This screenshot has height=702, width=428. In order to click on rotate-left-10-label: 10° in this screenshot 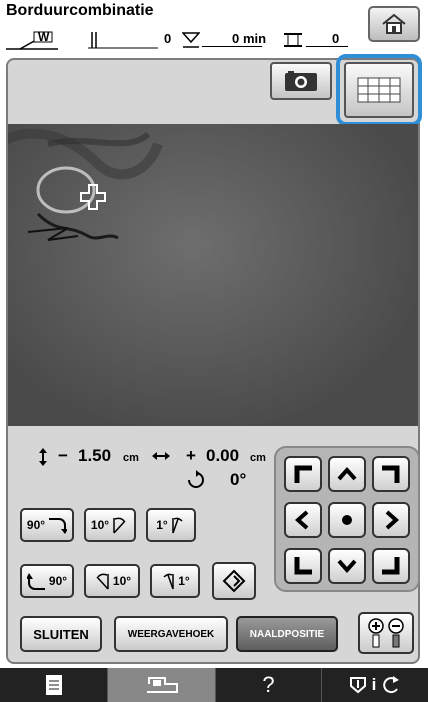, I will do `click(122, 581)`.